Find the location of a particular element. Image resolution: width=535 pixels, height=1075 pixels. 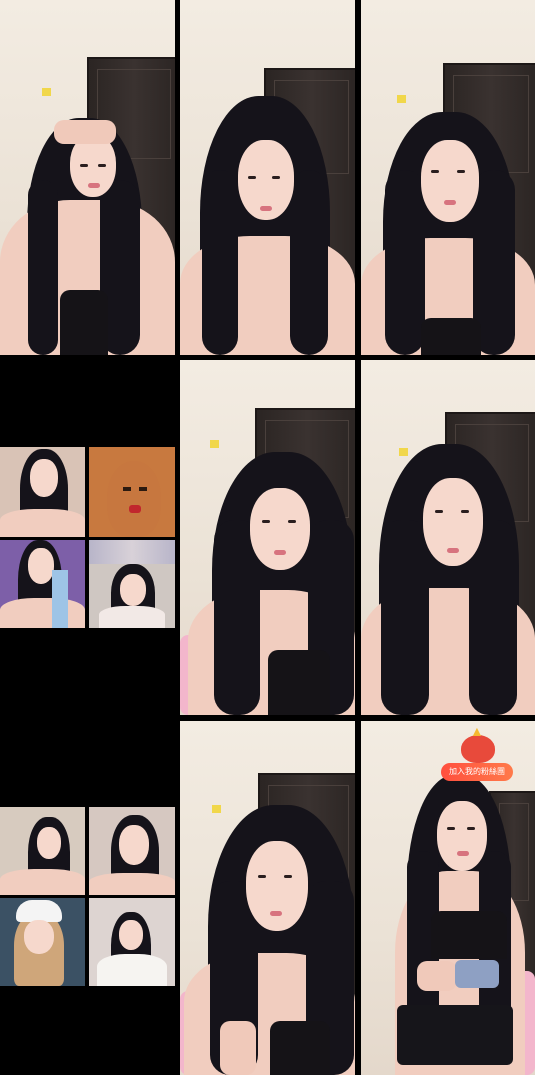

mouth is located at coordinates (135, 509).